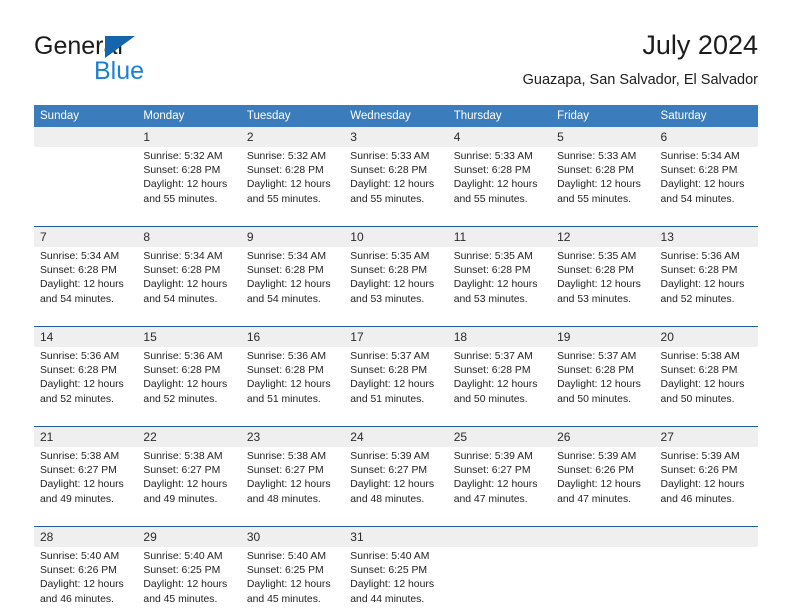 The image size is (792, 616). I want to click on weekday-header-wednesday: Wednesday, so click(396, 116).